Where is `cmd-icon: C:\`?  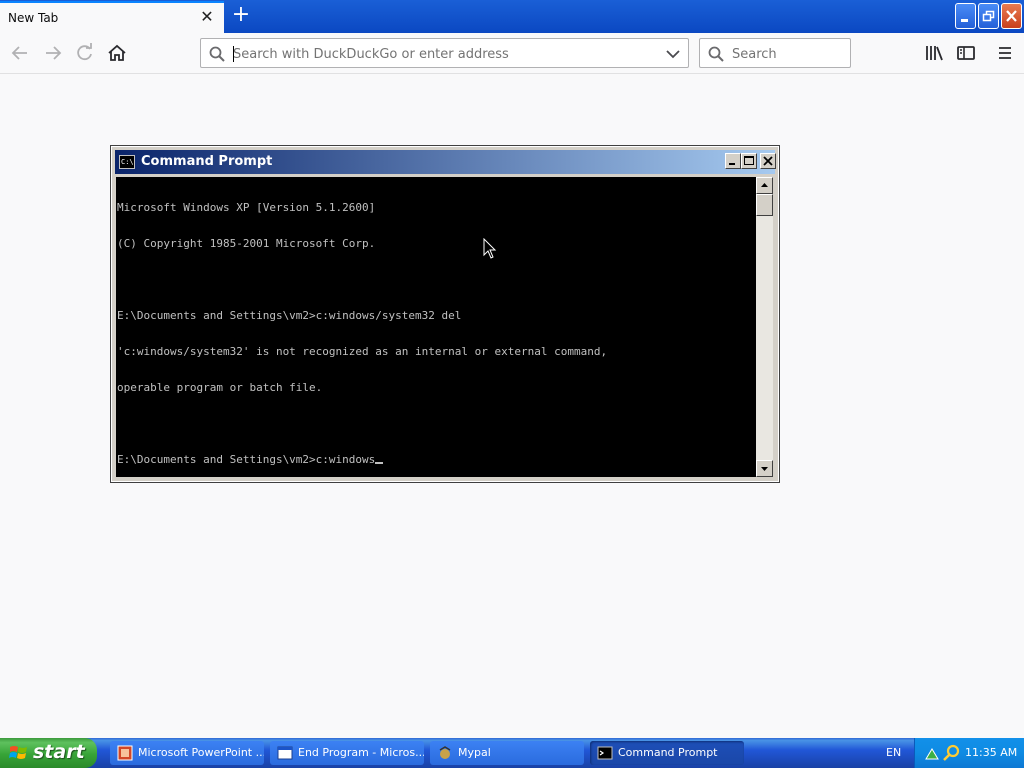 cmd-icon: C:\ is located at coordinates (127, 162).